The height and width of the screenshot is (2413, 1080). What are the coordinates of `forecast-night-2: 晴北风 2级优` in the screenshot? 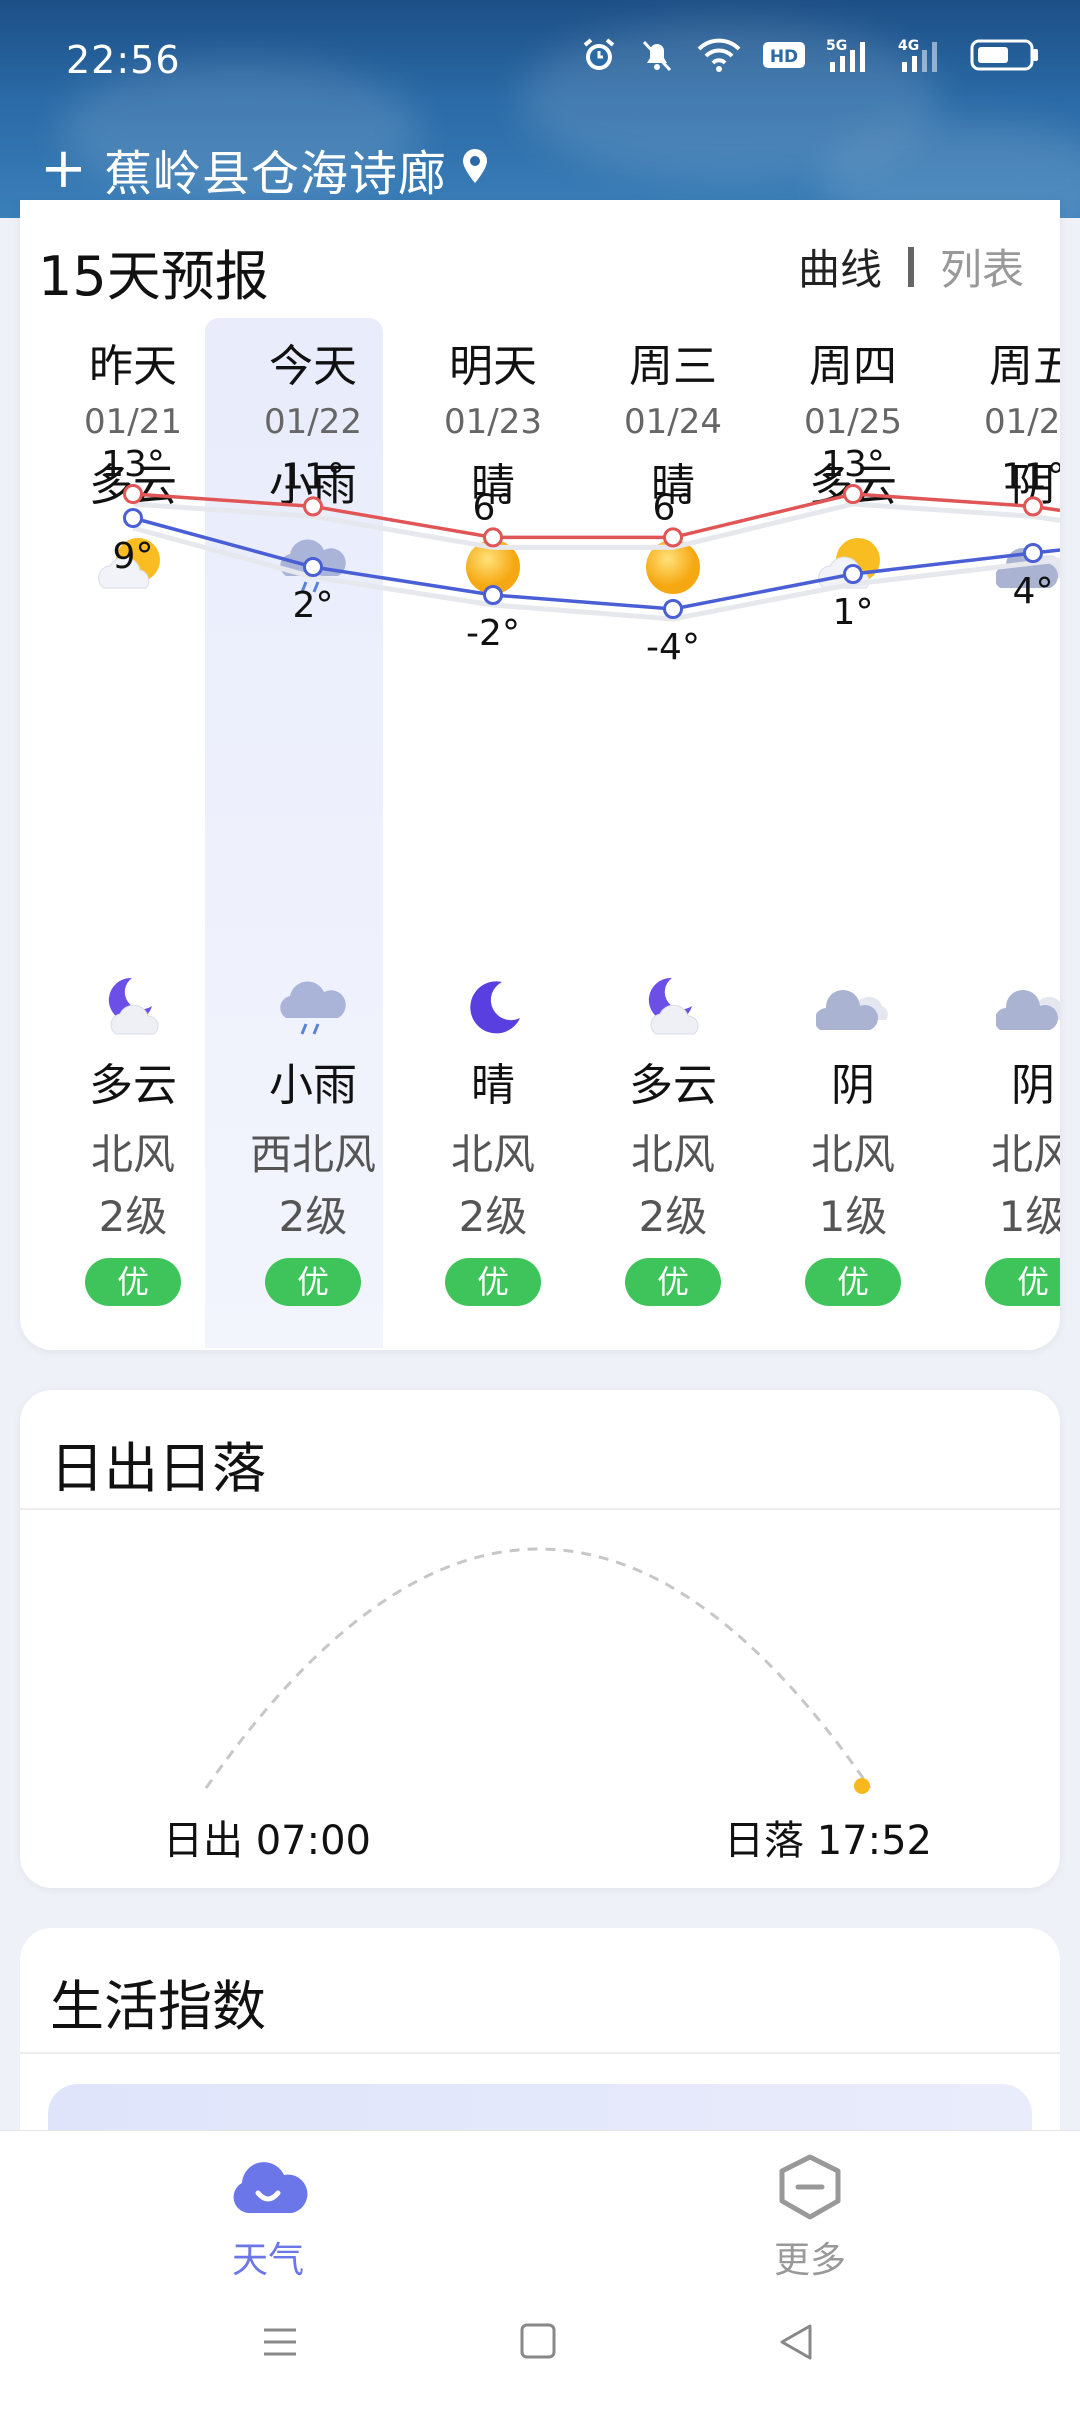 It's located at (493, 1139).